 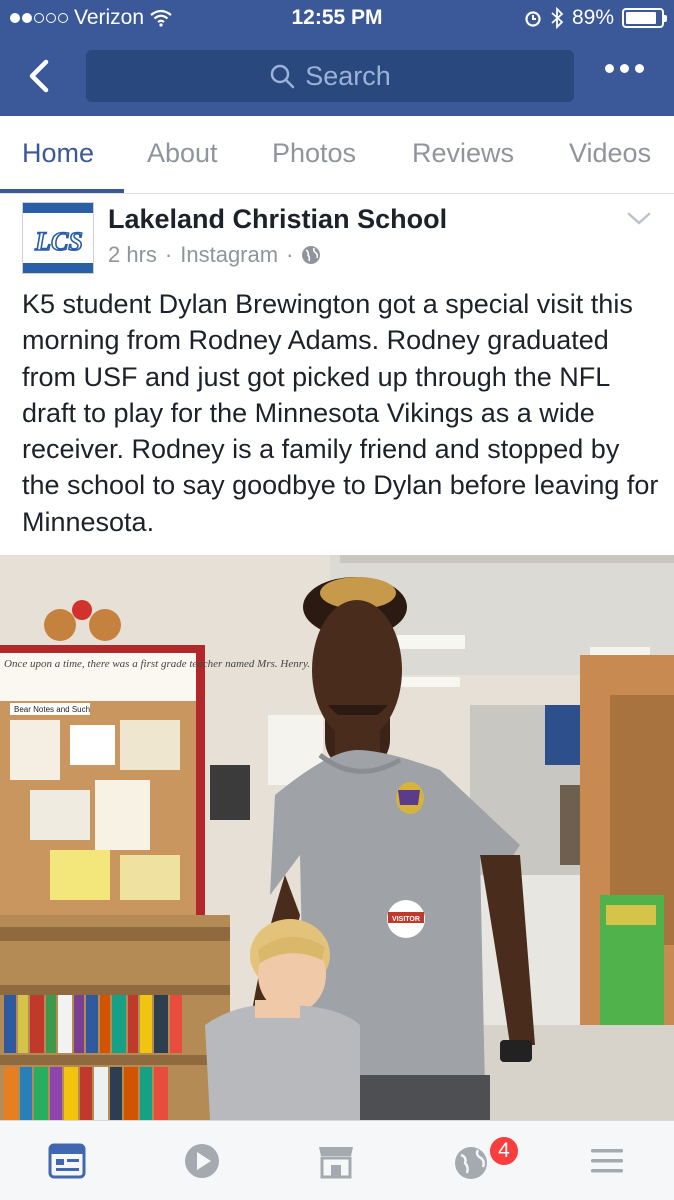 What do you see at coordinates (202, 1161) in the screenshot?
I see `video-play-icon` at bounding box center [202, 1161].